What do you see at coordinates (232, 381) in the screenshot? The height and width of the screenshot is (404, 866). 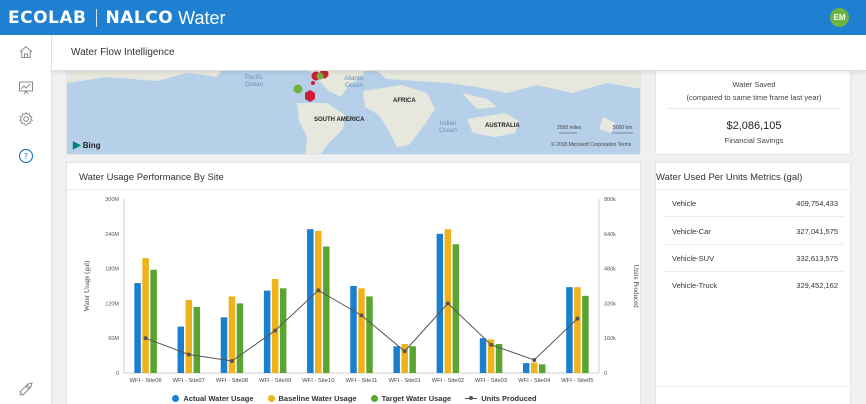 I see `x-tick-label: WFI - Site08` at bounding box center [232, 381].